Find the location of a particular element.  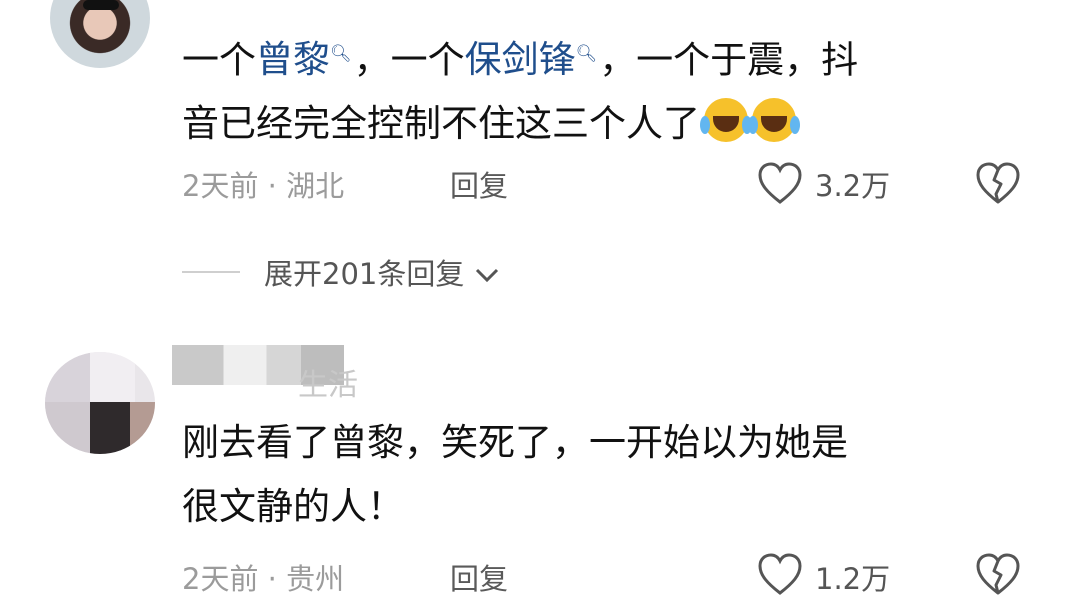

comment-text-segment: ，一个 is located at coordinates (409, 60).